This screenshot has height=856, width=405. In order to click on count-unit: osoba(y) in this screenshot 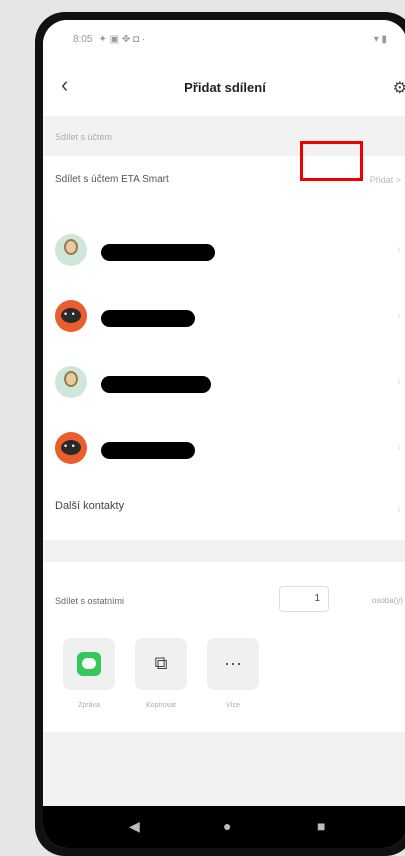, I will do `click(387, 600)`.